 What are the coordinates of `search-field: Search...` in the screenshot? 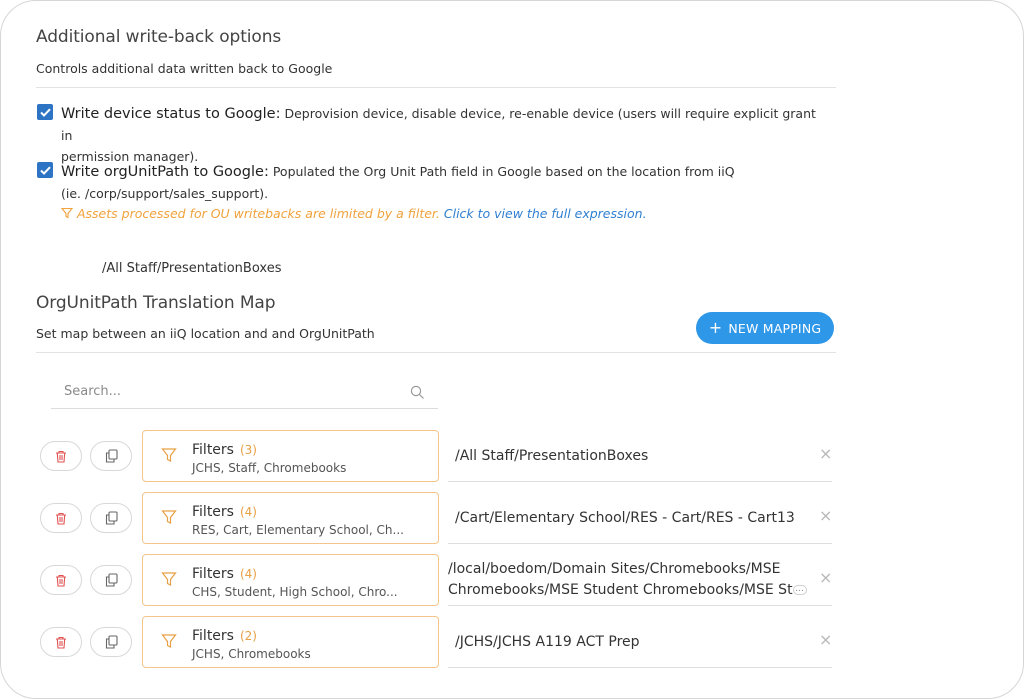 It's located at (244, 392).